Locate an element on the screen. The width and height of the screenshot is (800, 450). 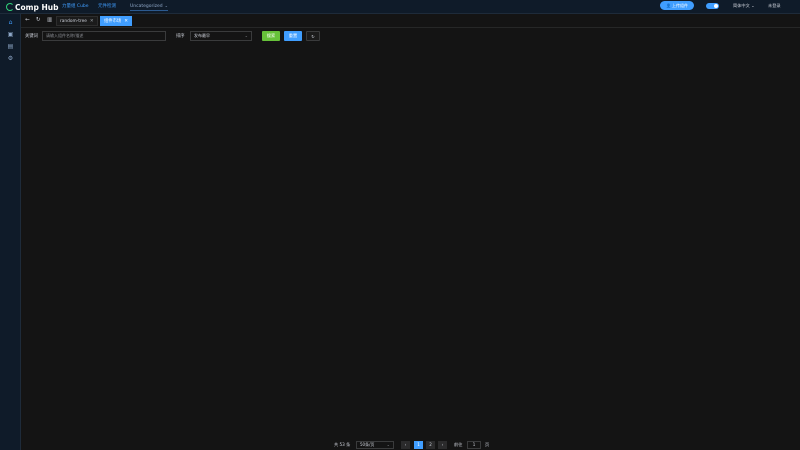
topnav-category-label: Uncategorized is located at coordinates (146, 6).